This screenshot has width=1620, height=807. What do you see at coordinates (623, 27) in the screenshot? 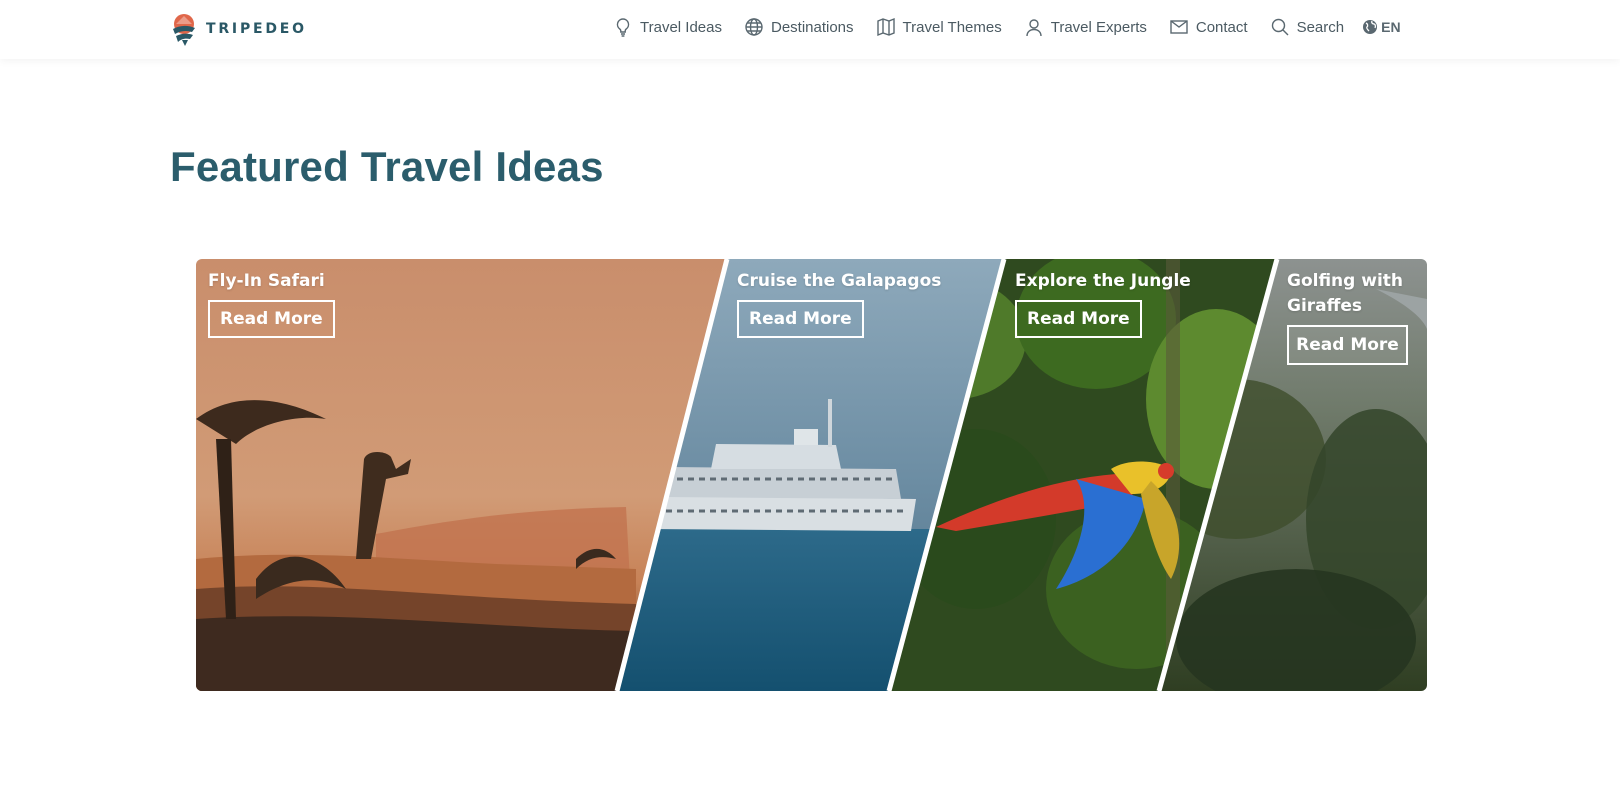
I see `lightbulb-icon` at bounding box center [623, 27].